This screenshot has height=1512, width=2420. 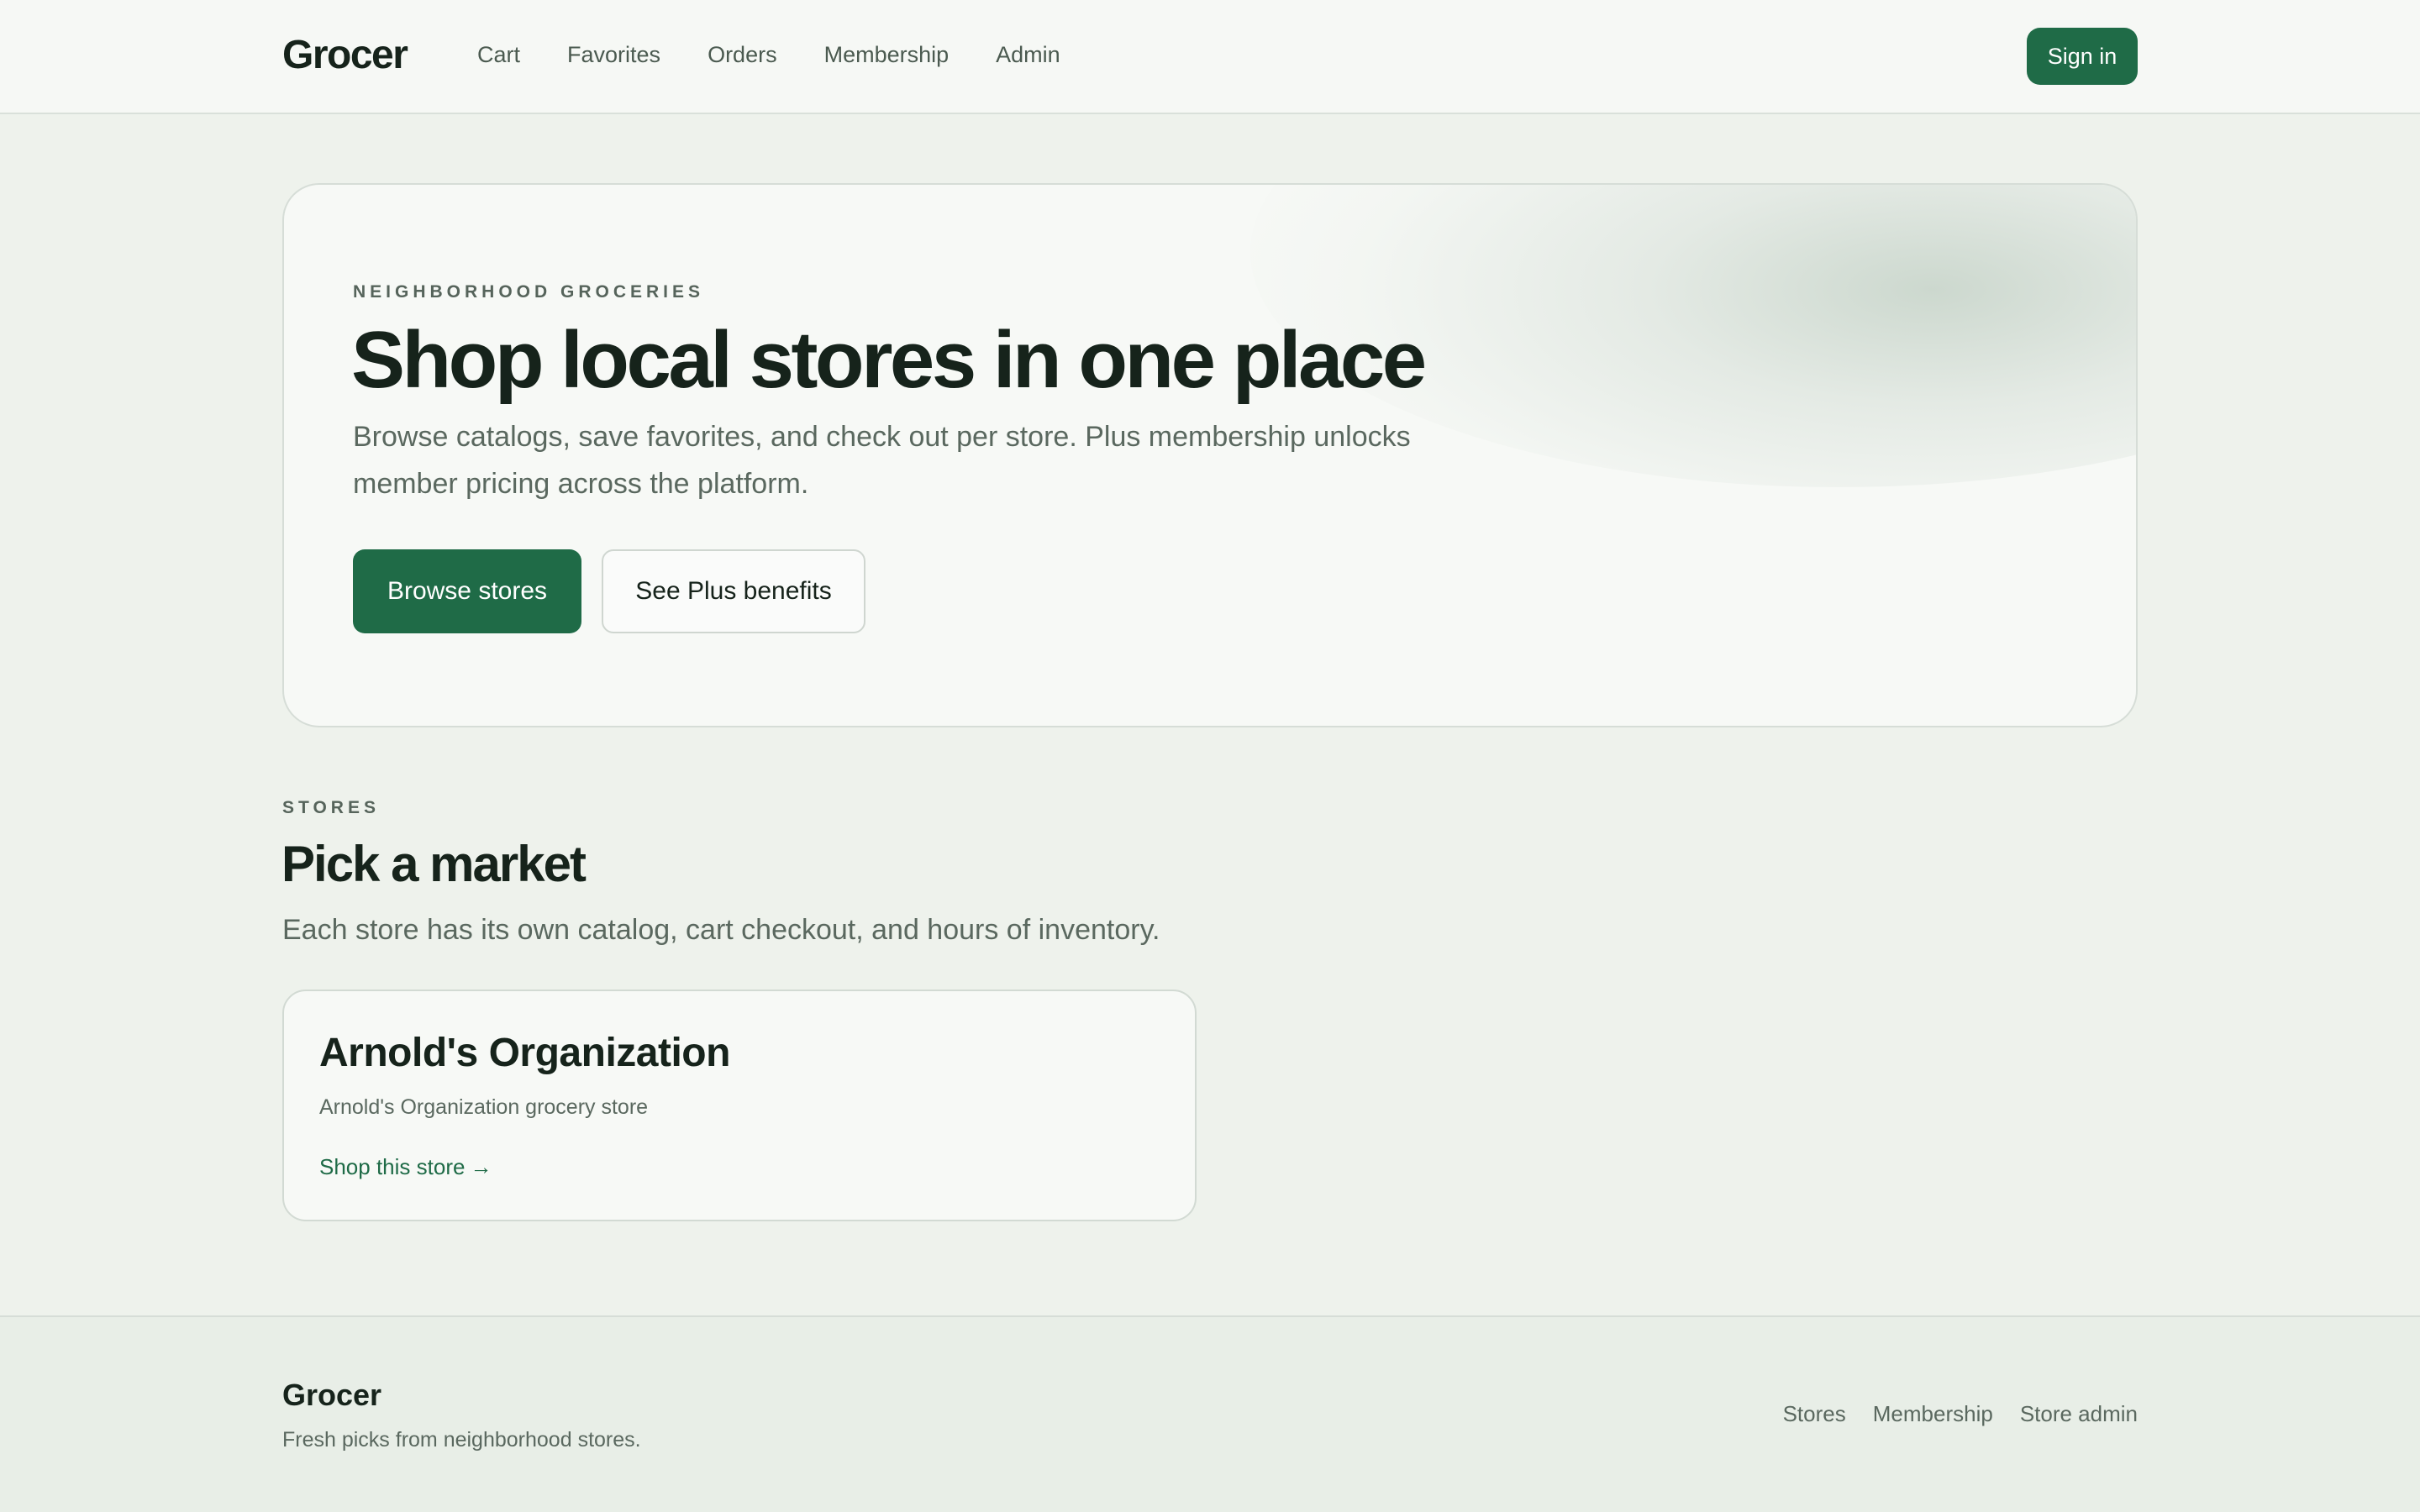 I want to click on nav-link-membership: Membership, so click(x=887, y=55).